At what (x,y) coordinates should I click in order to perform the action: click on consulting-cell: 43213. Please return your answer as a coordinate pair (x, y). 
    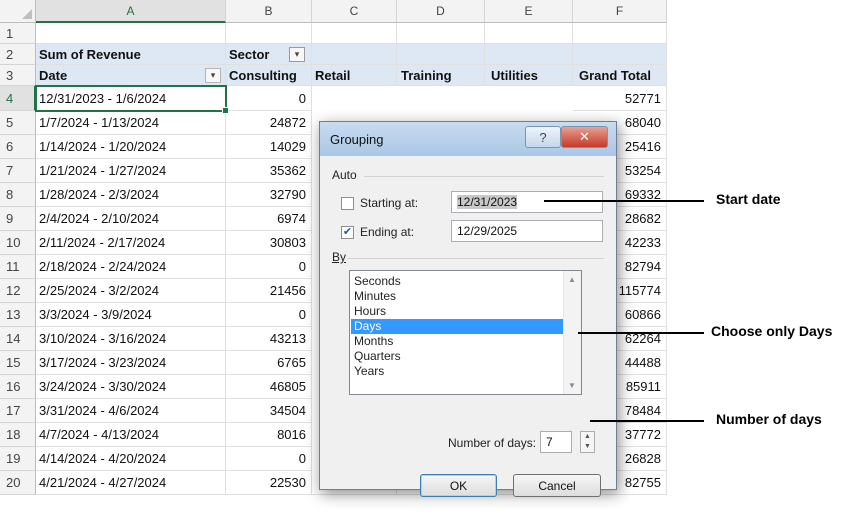
    Looking at the image, I should click on (269, 339).